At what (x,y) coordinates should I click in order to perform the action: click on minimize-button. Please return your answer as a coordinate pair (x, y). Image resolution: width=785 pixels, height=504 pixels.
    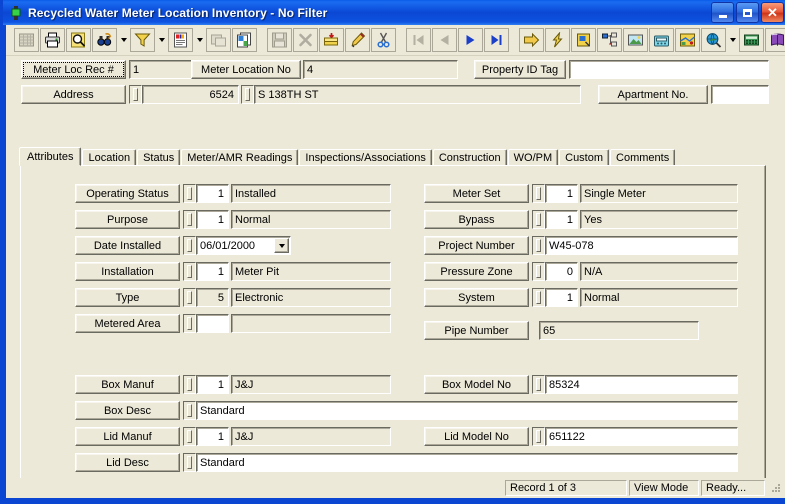
    Looking at the image, I should click on (722, 12).